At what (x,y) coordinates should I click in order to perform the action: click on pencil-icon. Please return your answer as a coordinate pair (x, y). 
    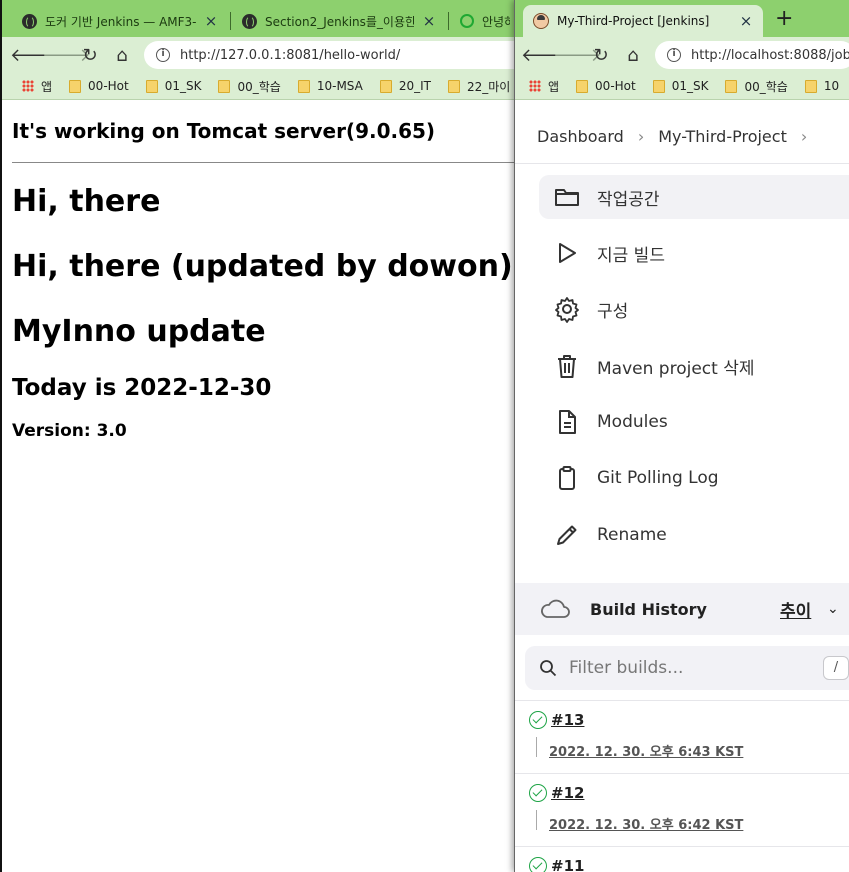
    Looking at the image, I should click on (567, 535).